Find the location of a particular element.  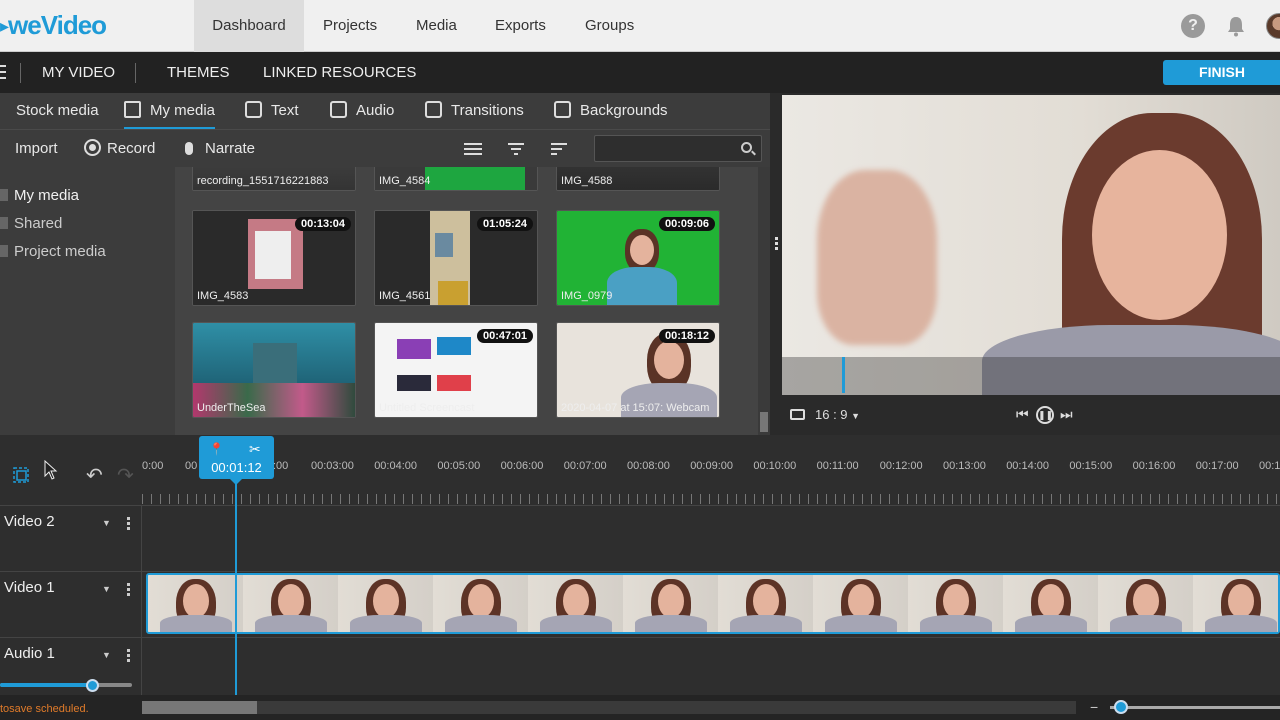

tab-label: My media is located at coordinates (183, 110).